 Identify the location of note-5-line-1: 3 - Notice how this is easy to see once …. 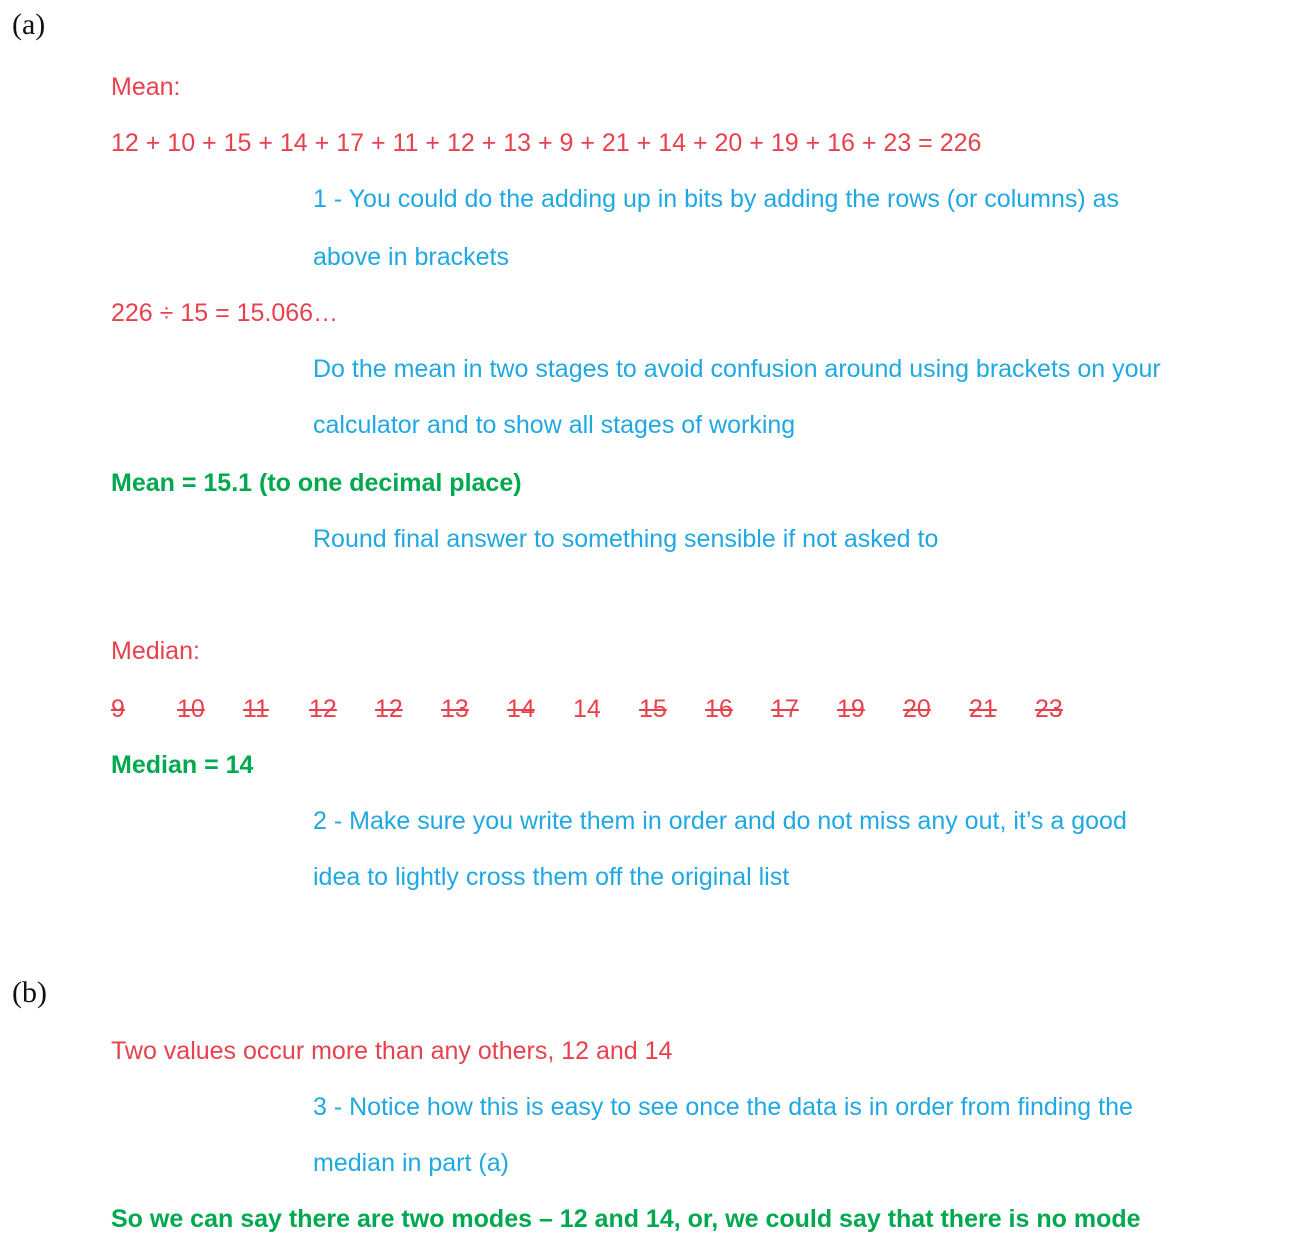
(723, 1107).